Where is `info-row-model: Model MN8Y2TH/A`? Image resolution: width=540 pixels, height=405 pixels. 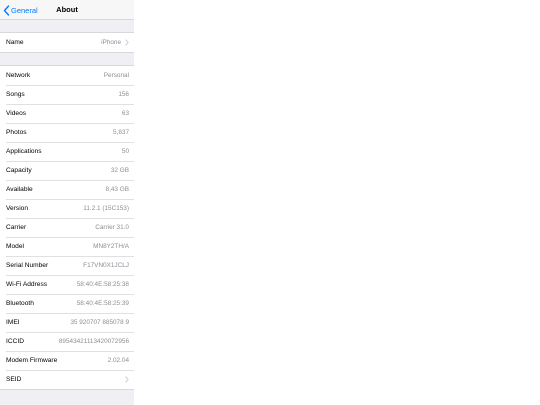 info-row-model: Model MN8Y2TH/A is located at coordinates (67, 246).